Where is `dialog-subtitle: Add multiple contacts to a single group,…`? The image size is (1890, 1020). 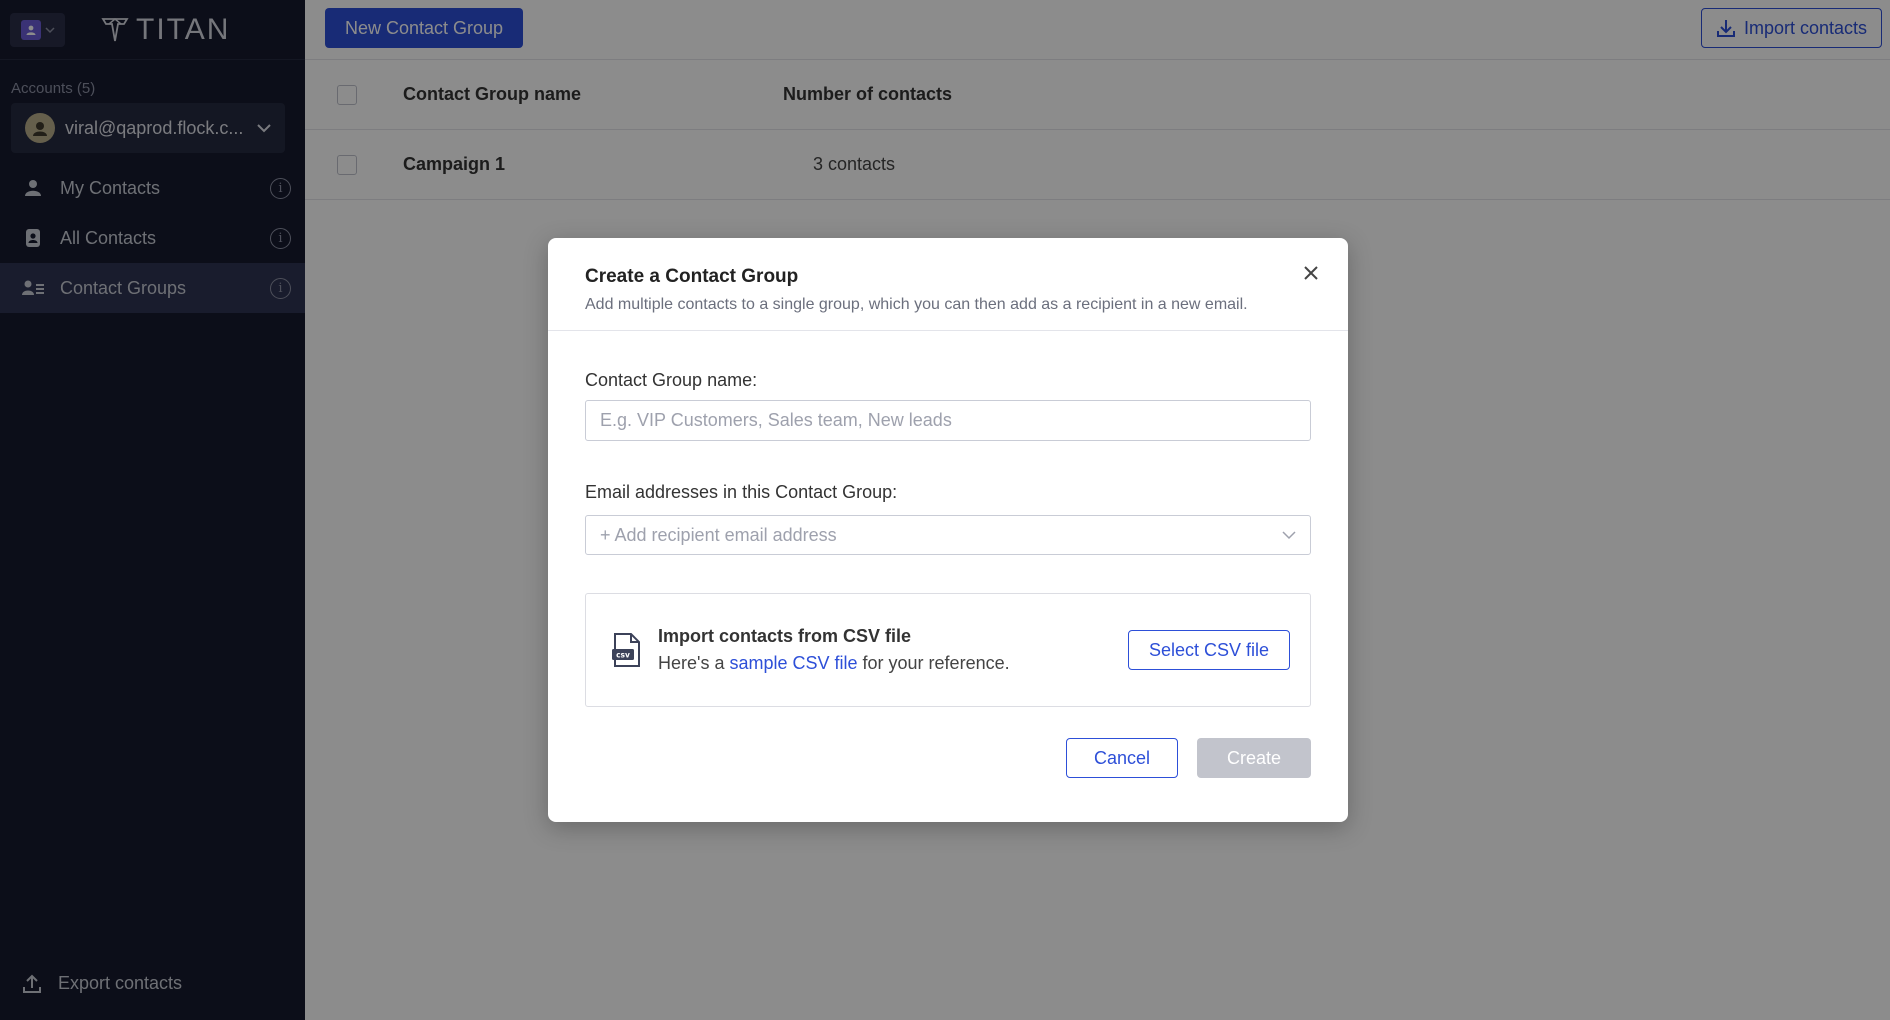 dialog-subtitle: Add multiple contacts to a single group,… is located at coordinates (916, 304).